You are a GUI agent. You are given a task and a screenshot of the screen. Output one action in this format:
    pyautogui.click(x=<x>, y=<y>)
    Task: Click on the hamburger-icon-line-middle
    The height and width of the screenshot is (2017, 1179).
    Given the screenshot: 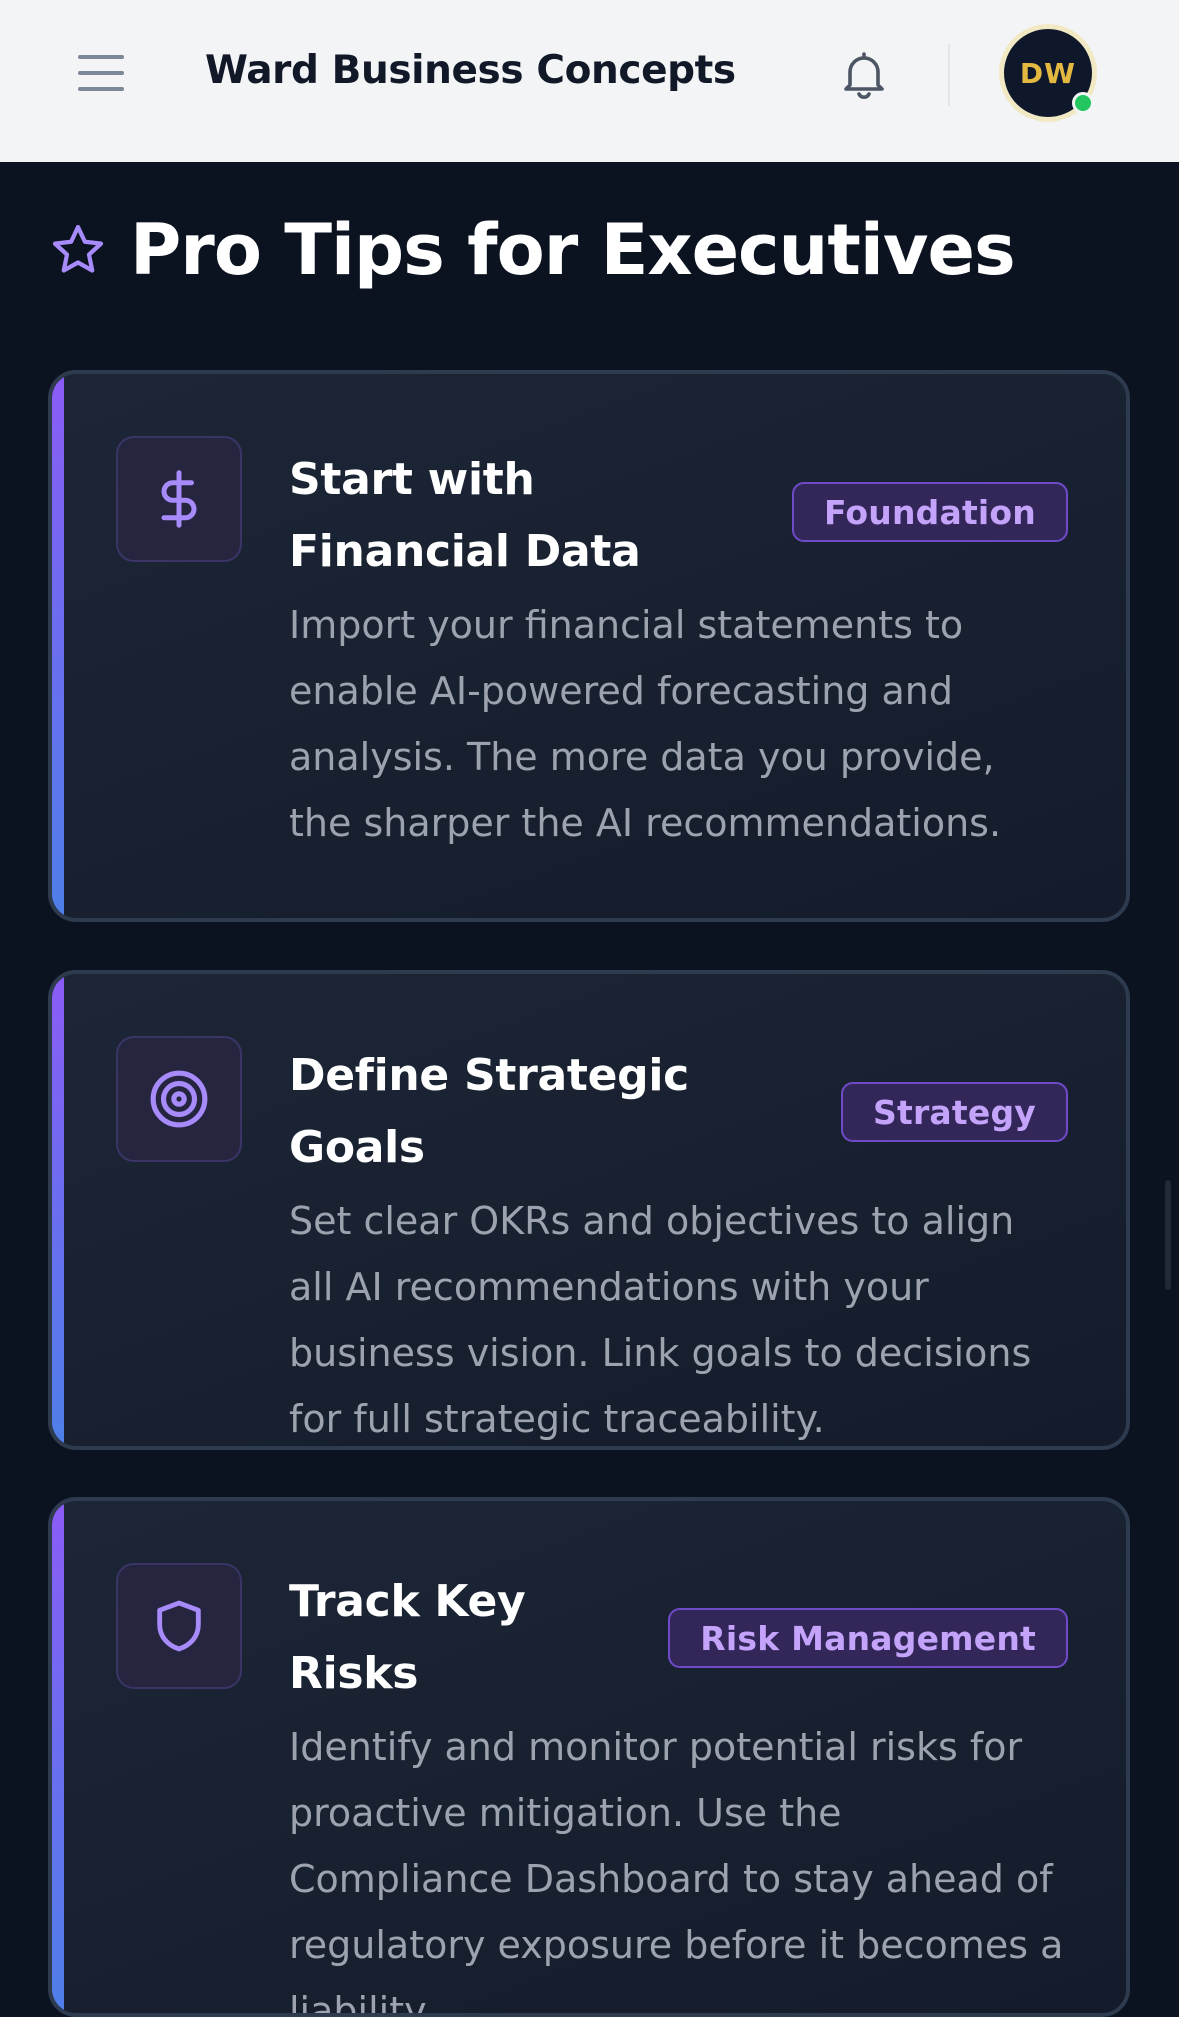 What is the action you would take?
    pyautogui.click(x=101, y=73)
    